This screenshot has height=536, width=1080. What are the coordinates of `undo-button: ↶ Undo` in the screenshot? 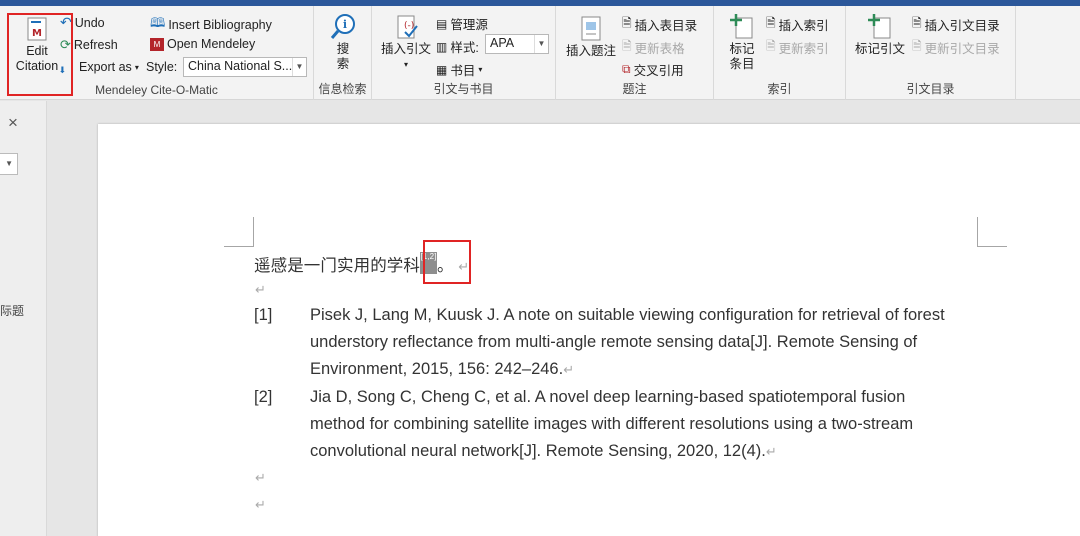 It's located at (82, 22).